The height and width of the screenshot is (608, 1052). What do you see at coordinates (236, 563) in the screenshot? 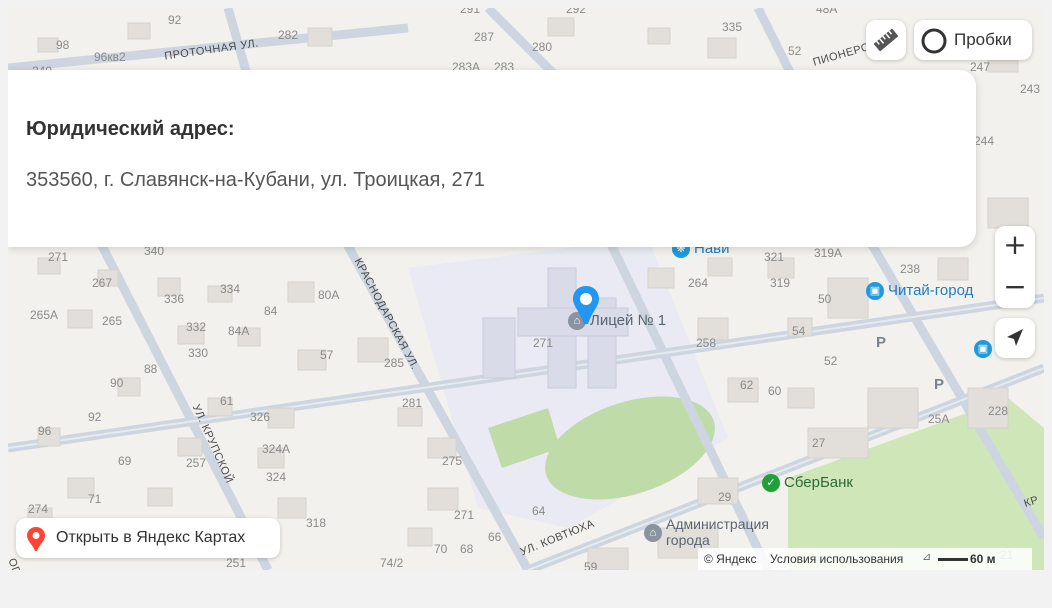
I see `house-number: 251` at bounding box center [236, 563].